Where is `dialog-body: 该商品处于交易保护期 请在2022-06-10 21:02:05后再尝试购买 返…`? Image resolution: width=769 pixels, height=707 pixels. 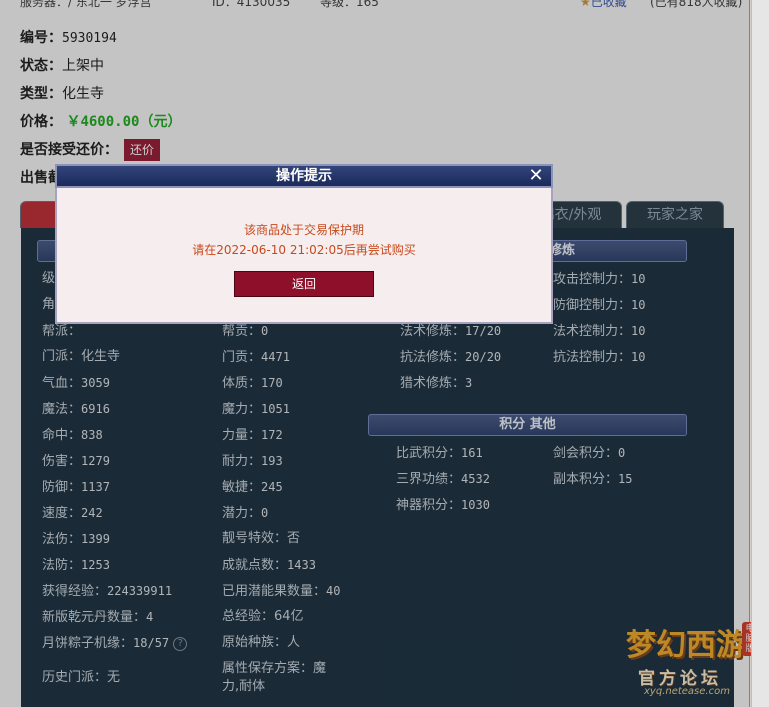 dialog-body: 该商品处于交易保护期 请在2022-06-10 21:02:05后再尝试购买 返… is located at coordinates (304, 256).